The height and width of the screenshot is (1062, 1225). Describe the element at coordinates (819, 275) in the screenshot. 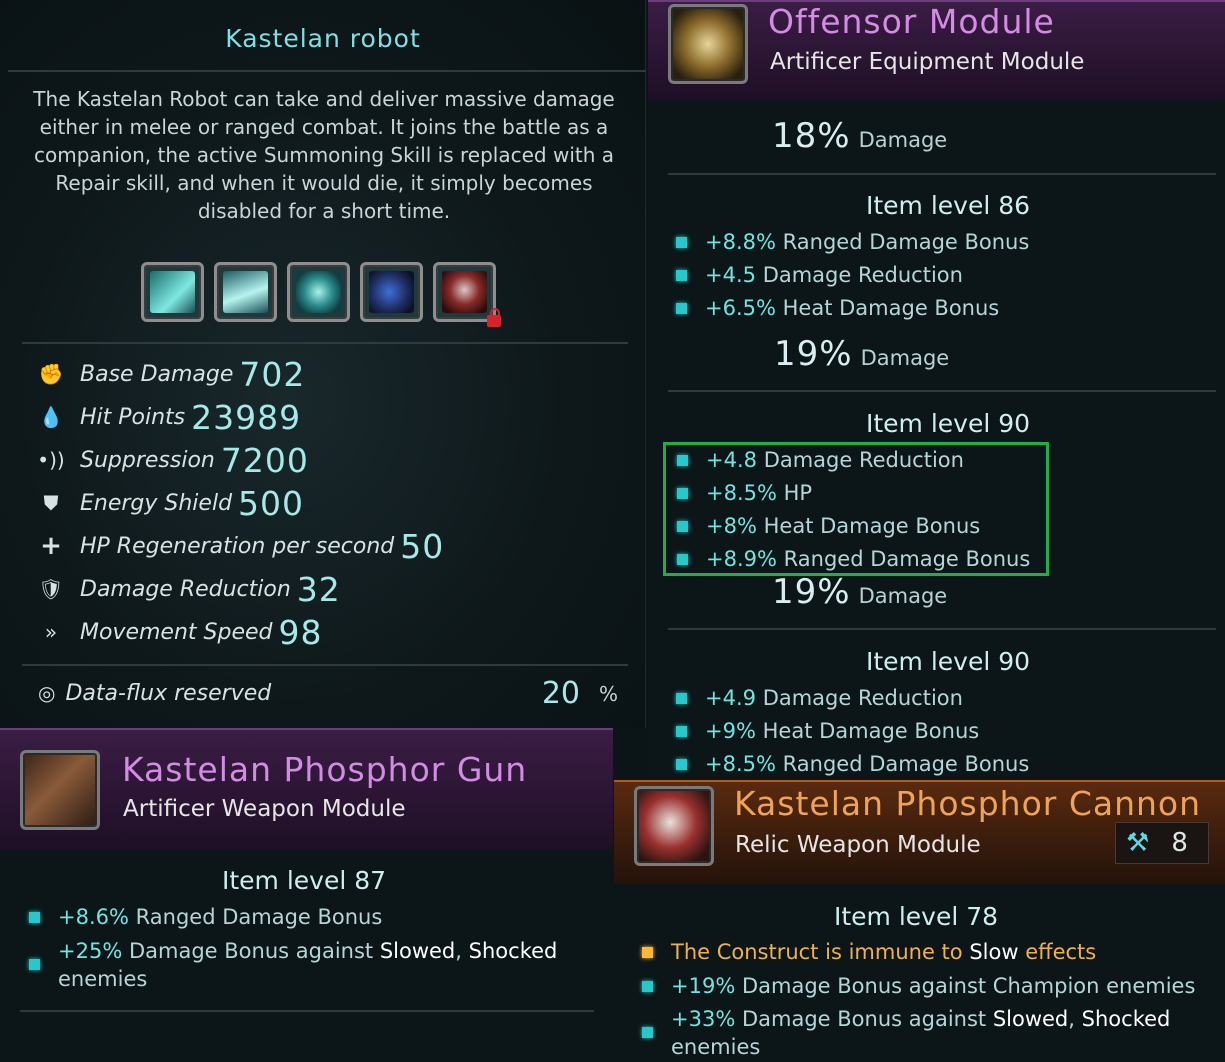

I see `bonus-line: +4.5 Damage Reduction` at that location.